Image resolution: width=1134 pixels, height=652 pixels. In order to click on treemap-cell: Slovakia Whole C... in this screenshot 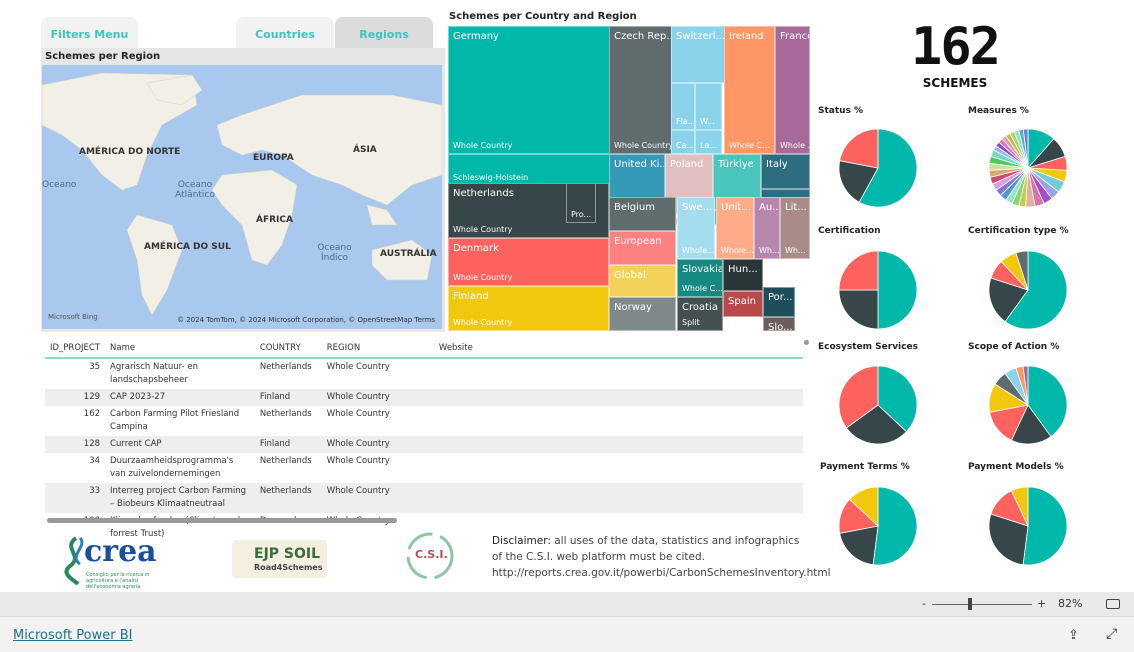, I will do `click(700, 278)`.